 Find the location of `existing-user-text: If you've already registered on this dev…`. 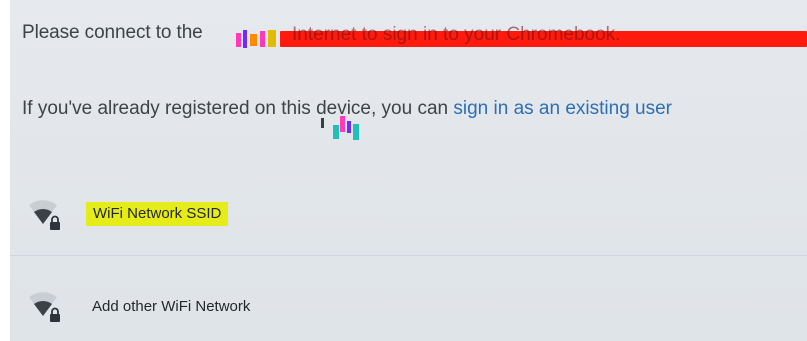

existing-user-text: If you've already registered on this dev… is located at coordinates (235, 108).